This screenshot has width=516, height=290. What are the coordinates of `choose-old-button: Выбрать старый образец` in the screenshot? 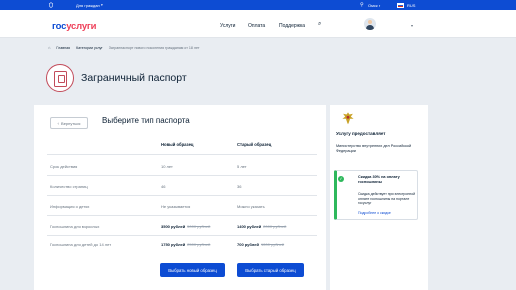 It's located at (270, 270).